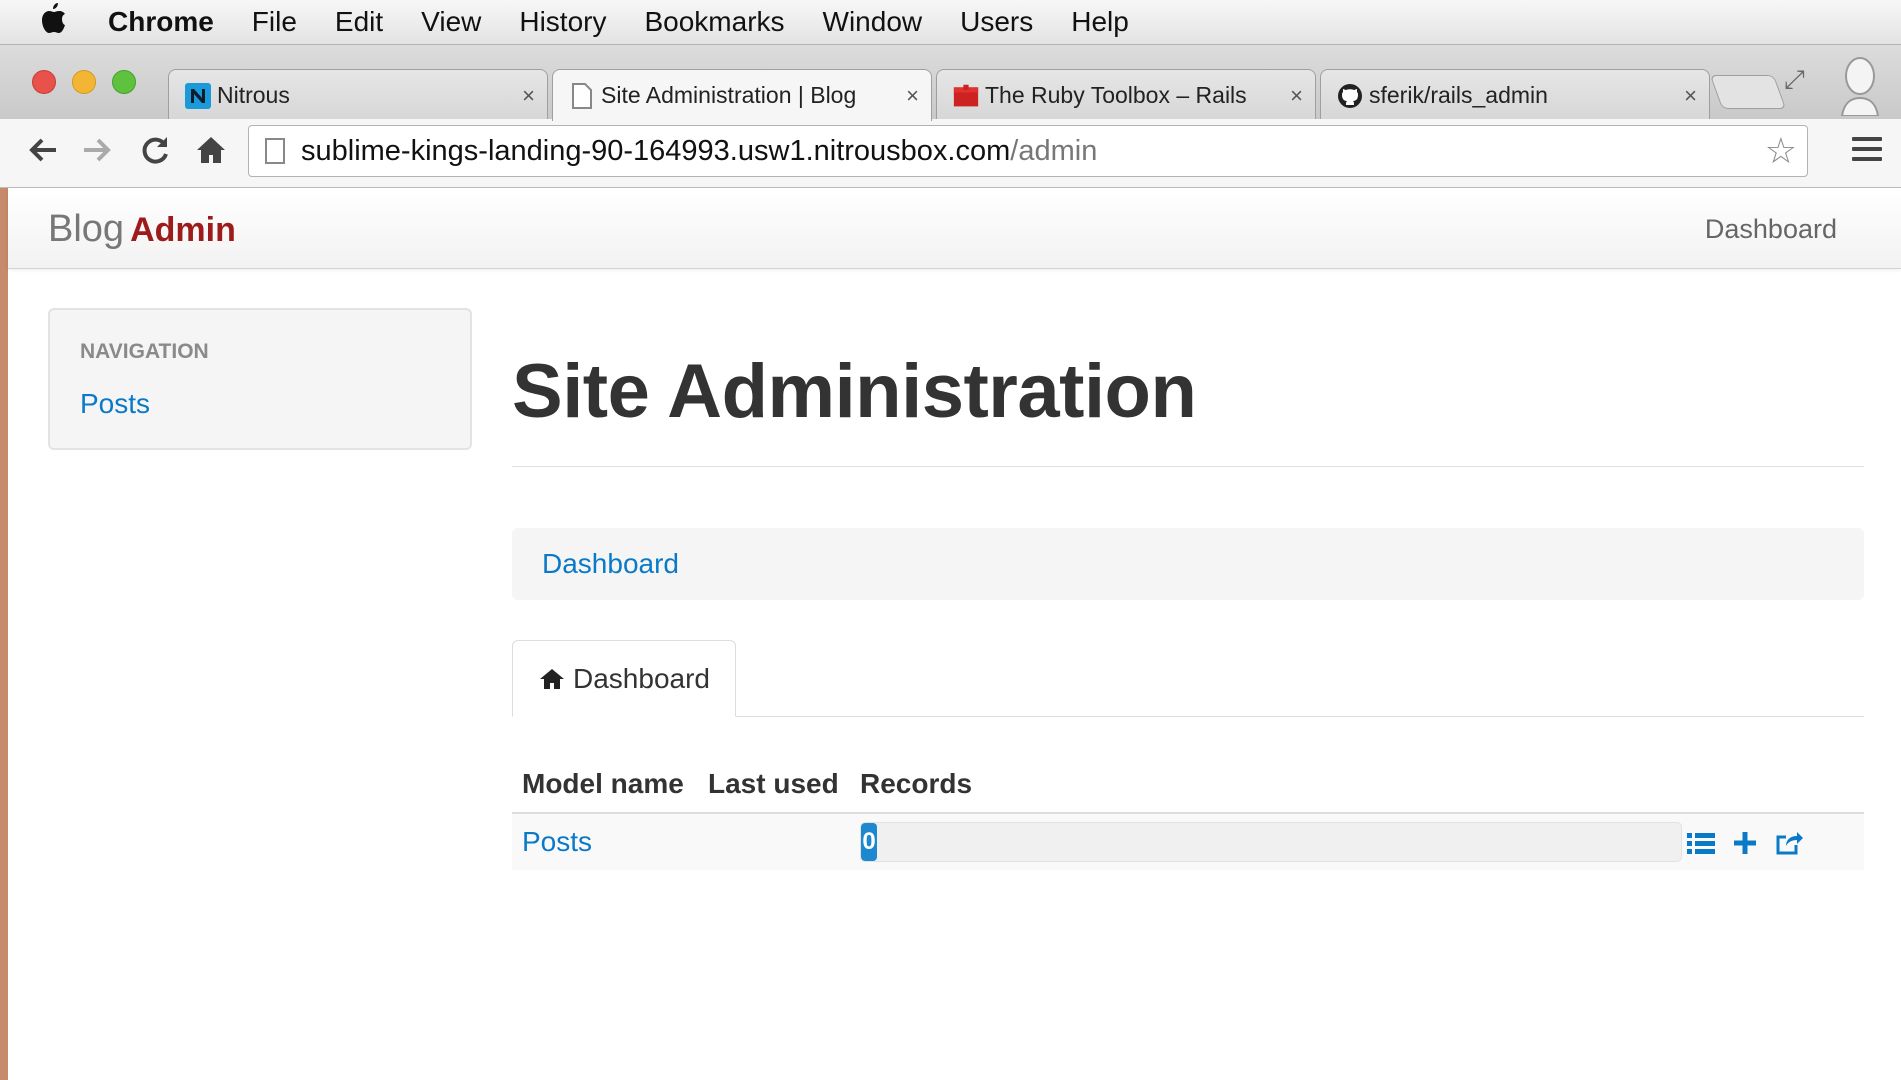  What do you see at coordinates (124, 82) in the screenshot?
I see `zoom-window-button` at bounding box center [124, 82].